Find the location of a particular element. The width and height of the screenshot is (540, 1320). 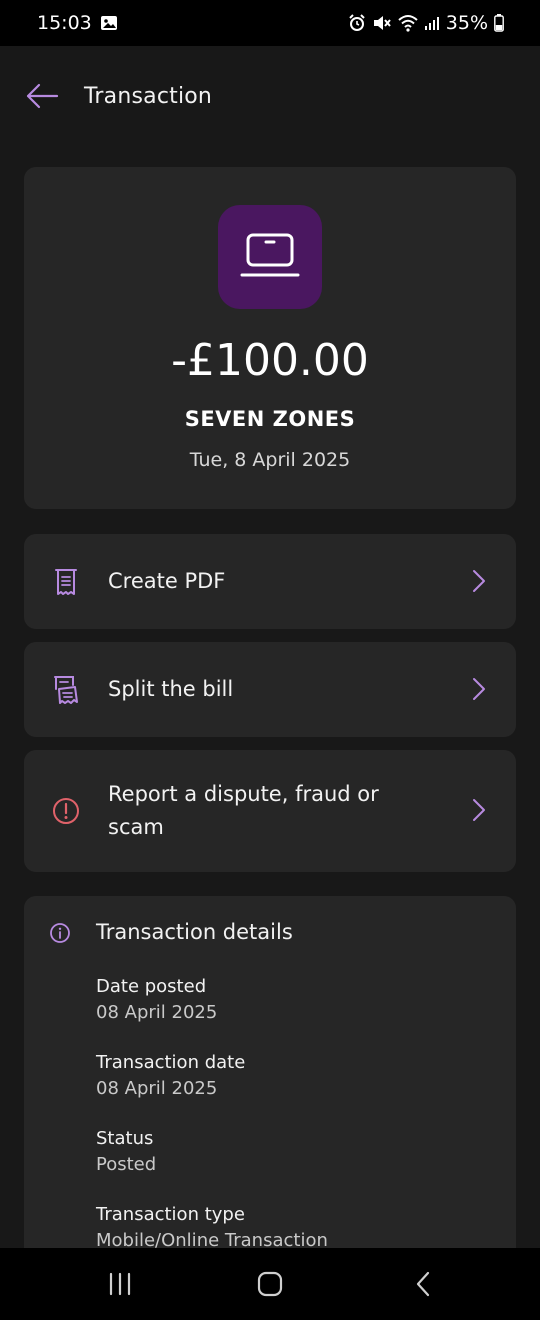

receipt-icon is located at coordinates (66, 582).